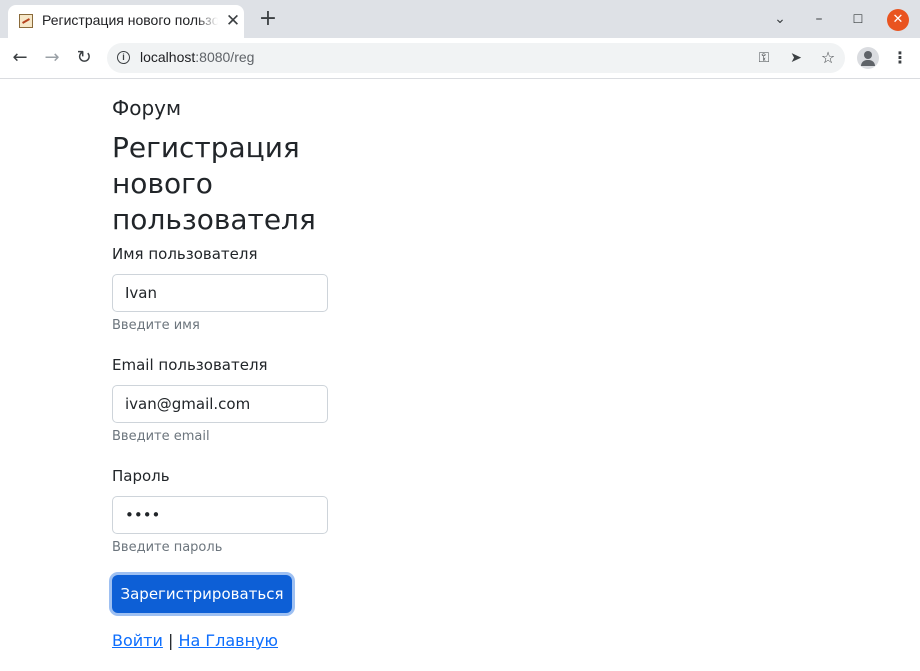  I want to click on browser-toolbar: ← → ↻ i localhost:8080/reg ⚿ ➤ ☆ ⋮, so click(460, 58).